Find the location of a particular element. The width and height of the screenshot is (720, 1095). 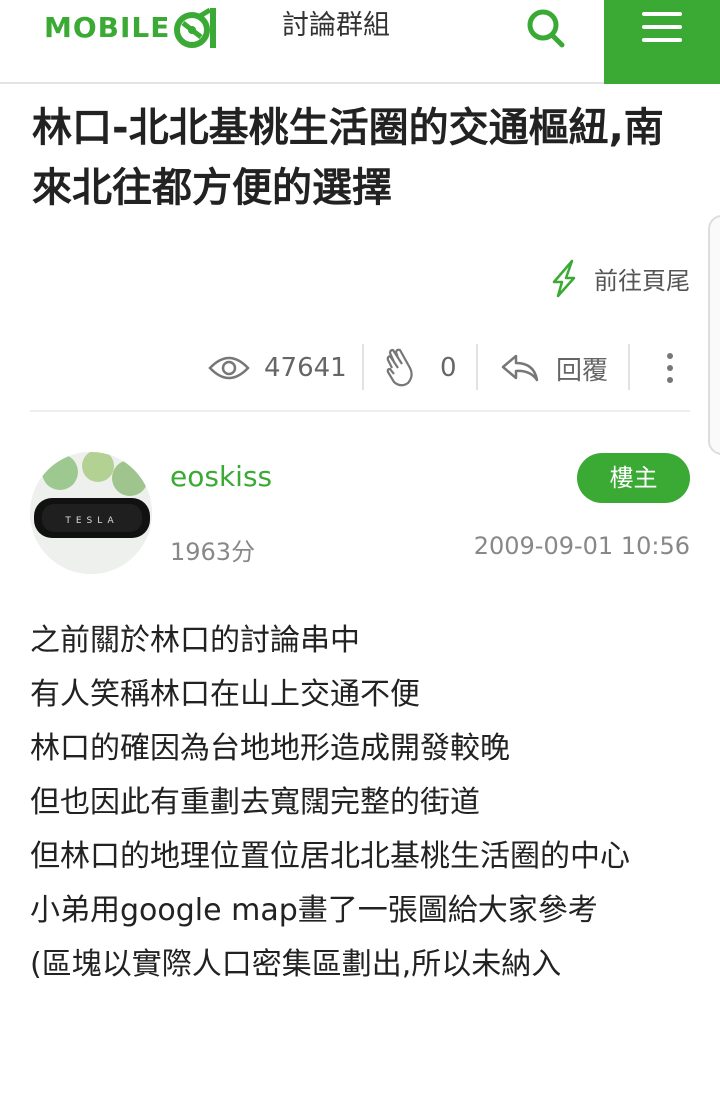

reply-button: 回覆 is located at coordinates (554, 368).